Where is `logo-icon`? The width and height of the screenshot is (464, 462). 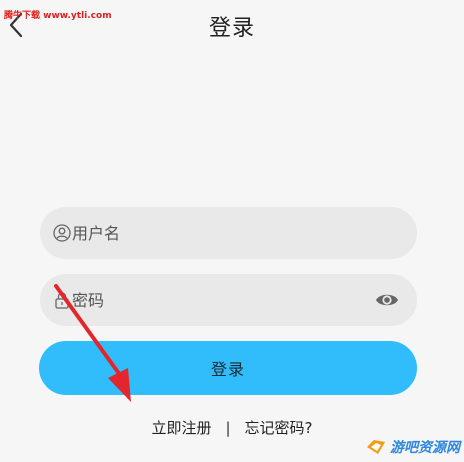
logo-icon is located at coordinates (376, 447).